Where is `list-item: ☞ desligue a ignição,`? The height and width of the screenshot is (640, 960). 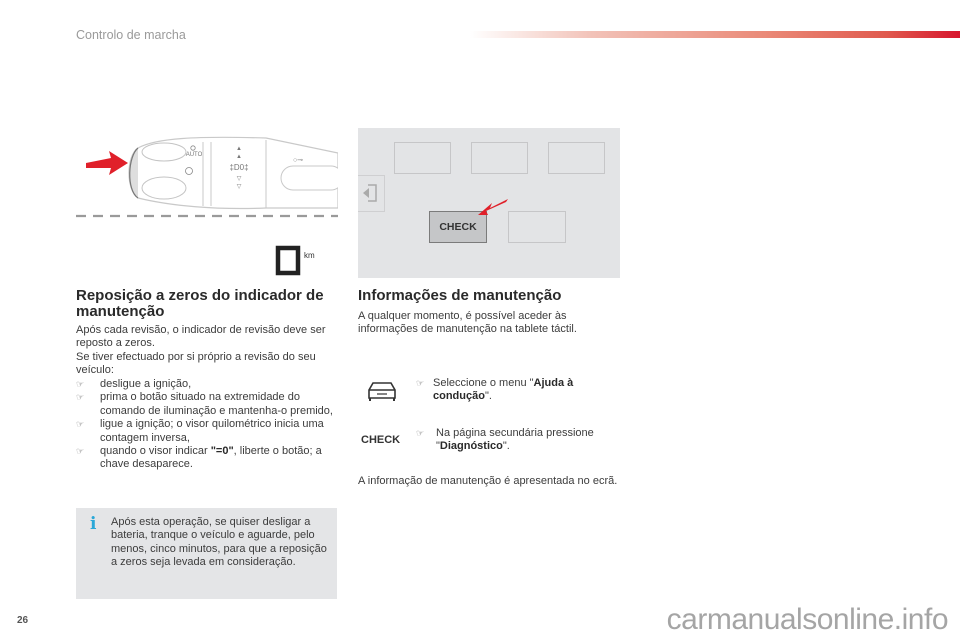
list-item: ☞ desligue a ignição, is located at coordinates (210, 384).